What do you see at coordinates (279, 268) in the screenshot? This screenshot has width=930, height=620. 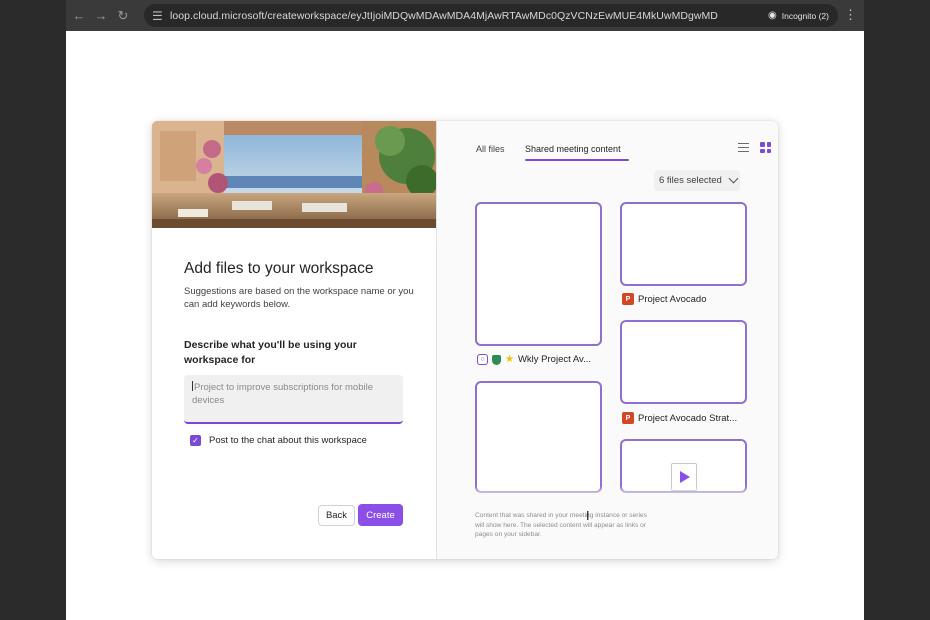 I see `dialog-title: Add files to your workspace` at bounding box center [279, 268].